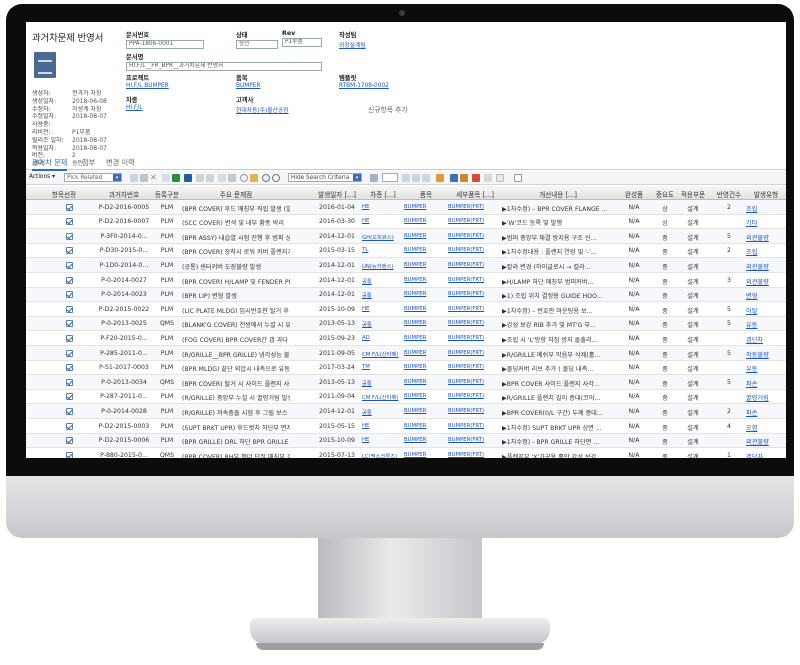 This screenshot has width=800, height=665. I want to click on lock-icon, so click(200, 178).